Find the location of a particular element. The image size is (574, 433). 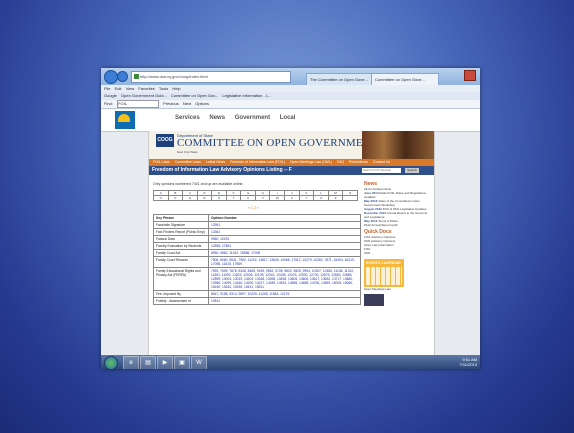

favorite-link: Google is located at coordinates (110, 95).